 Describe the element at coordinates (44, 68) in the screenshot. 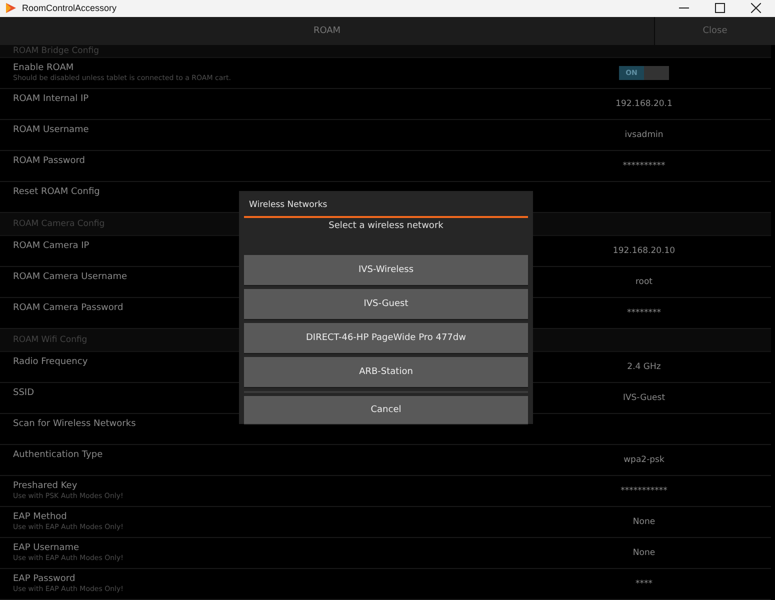

I see `setting-label: Enable ROAM` at that location.